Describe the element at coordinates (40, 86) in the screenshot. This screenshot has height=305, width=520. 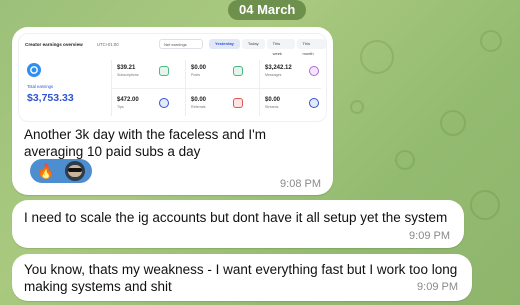
I see `total-earnings-label: Total earnings` at that location.